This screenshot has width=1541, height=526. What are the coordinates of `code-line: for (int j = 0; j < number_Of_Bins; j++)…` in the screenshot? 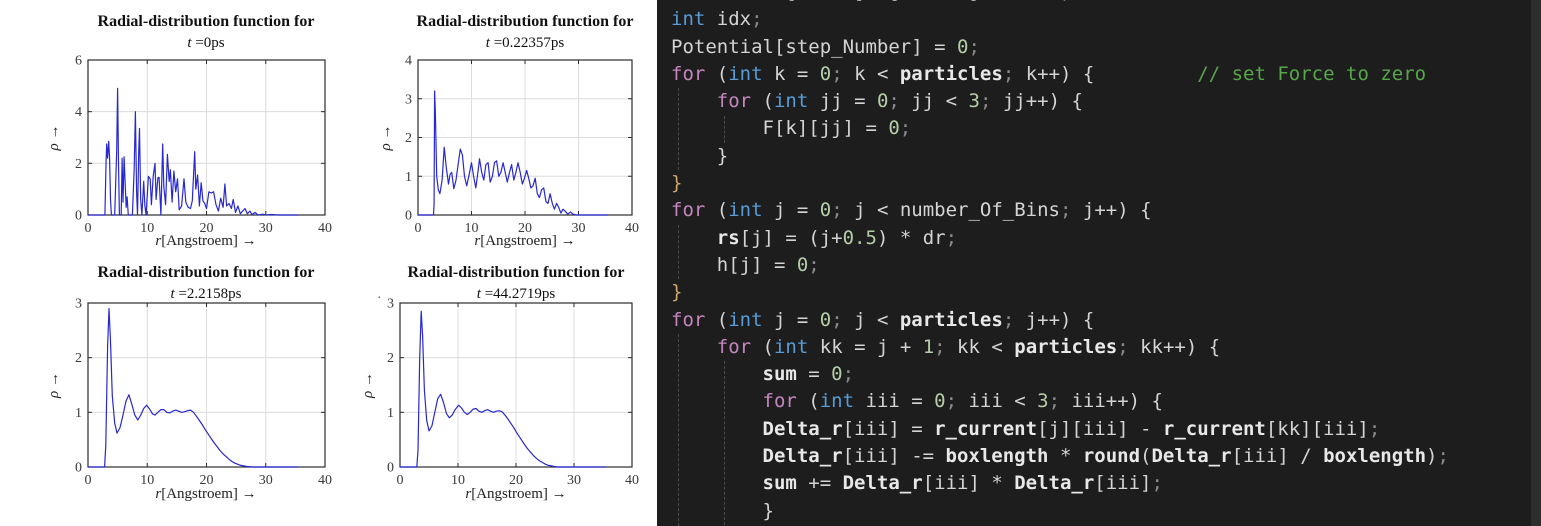 It's located at (911, 210).